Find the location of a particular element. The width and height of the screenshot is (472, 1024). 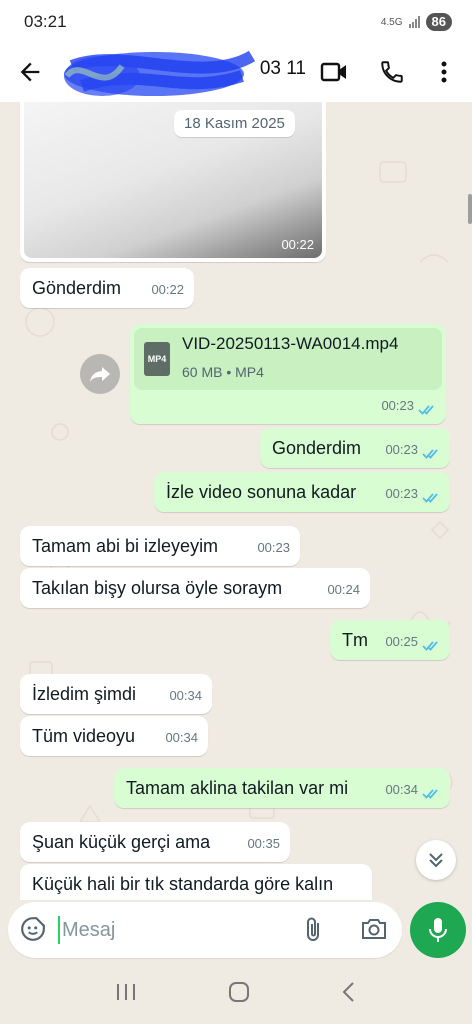

chat-header: 03 11 is located at coordinates (236, 73).